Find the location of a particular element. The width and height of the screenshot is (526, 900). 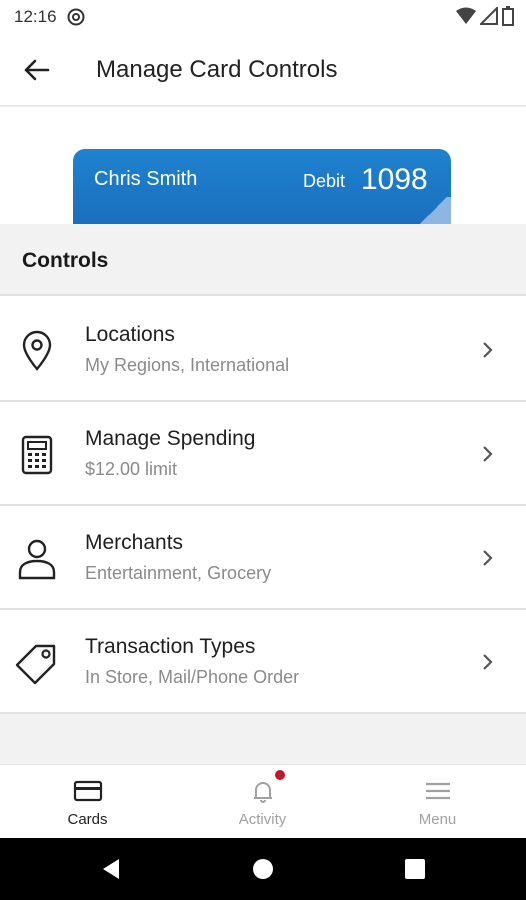

control-row-locations: Locations My Regions, International is located at coordinates (263, 350).